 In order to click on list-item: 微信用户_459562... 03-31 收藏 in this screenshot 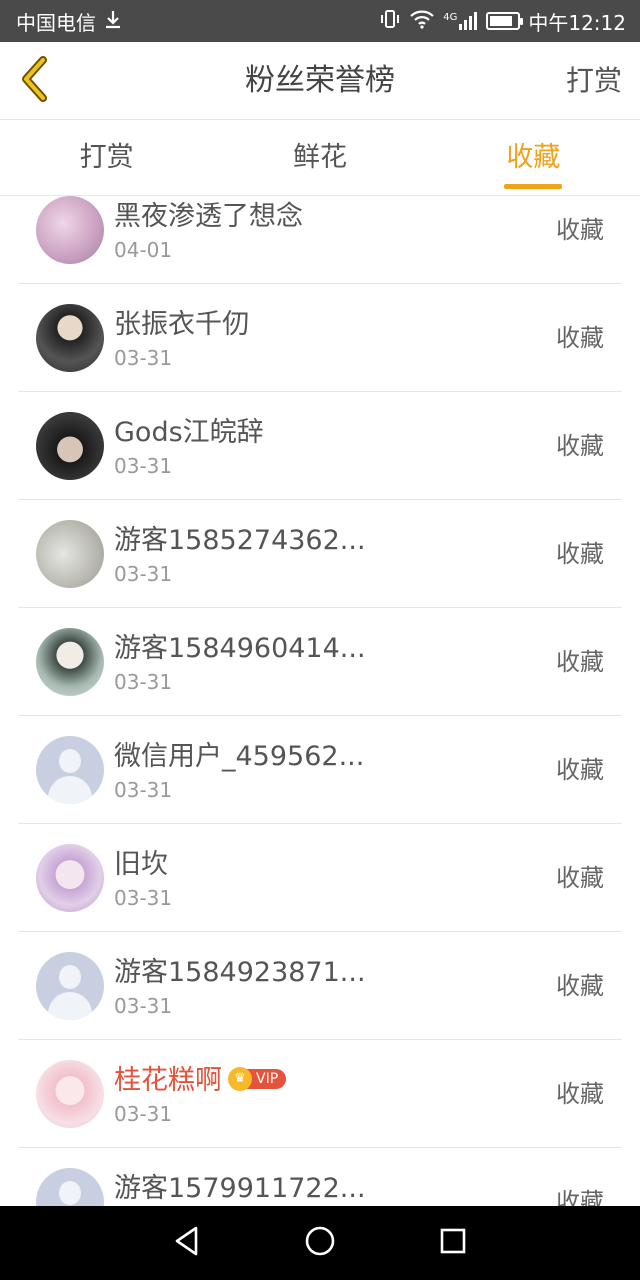, I will do `click(320, 770)`.